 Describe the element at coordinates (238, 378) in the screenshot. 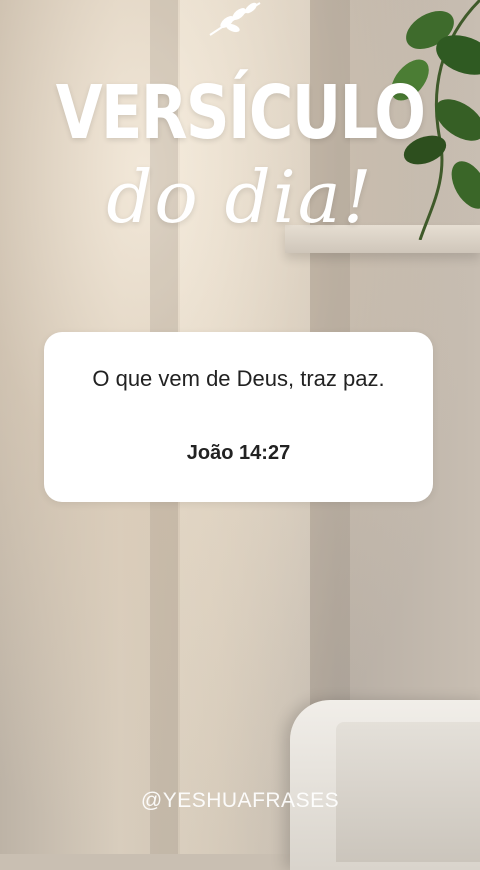

I see `verse-text: O que vem de Deus, traz paz.` at that location.